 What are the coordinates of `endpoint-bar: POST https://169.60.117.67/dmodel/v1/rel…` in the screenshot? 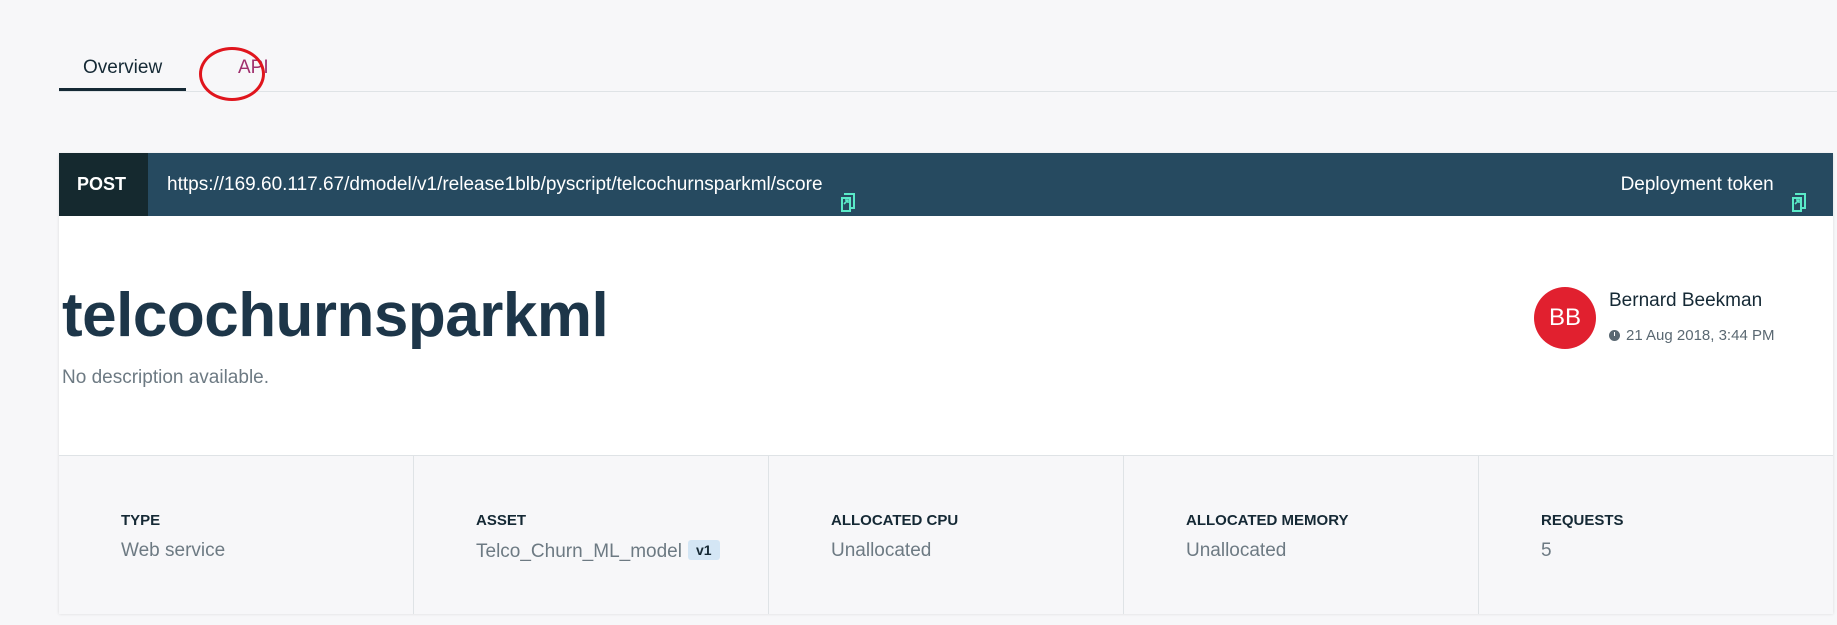 It's located at (946, 184).